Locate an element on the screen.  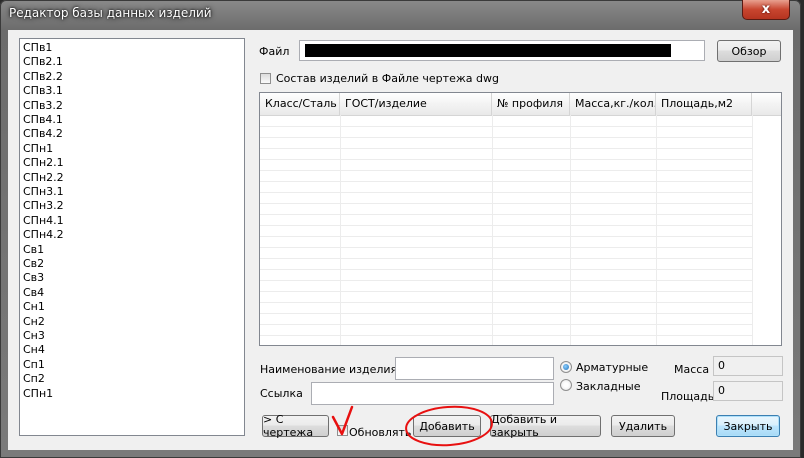
close-window-button: x is located at coordinates (766, 10).